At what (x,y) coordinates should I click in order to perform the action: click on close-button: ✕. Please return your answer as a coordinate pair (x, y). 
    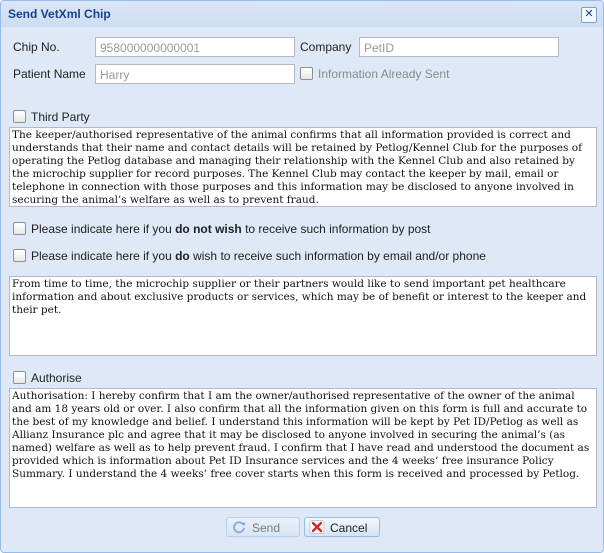
    Looking at the image, I should click on (589, 15).